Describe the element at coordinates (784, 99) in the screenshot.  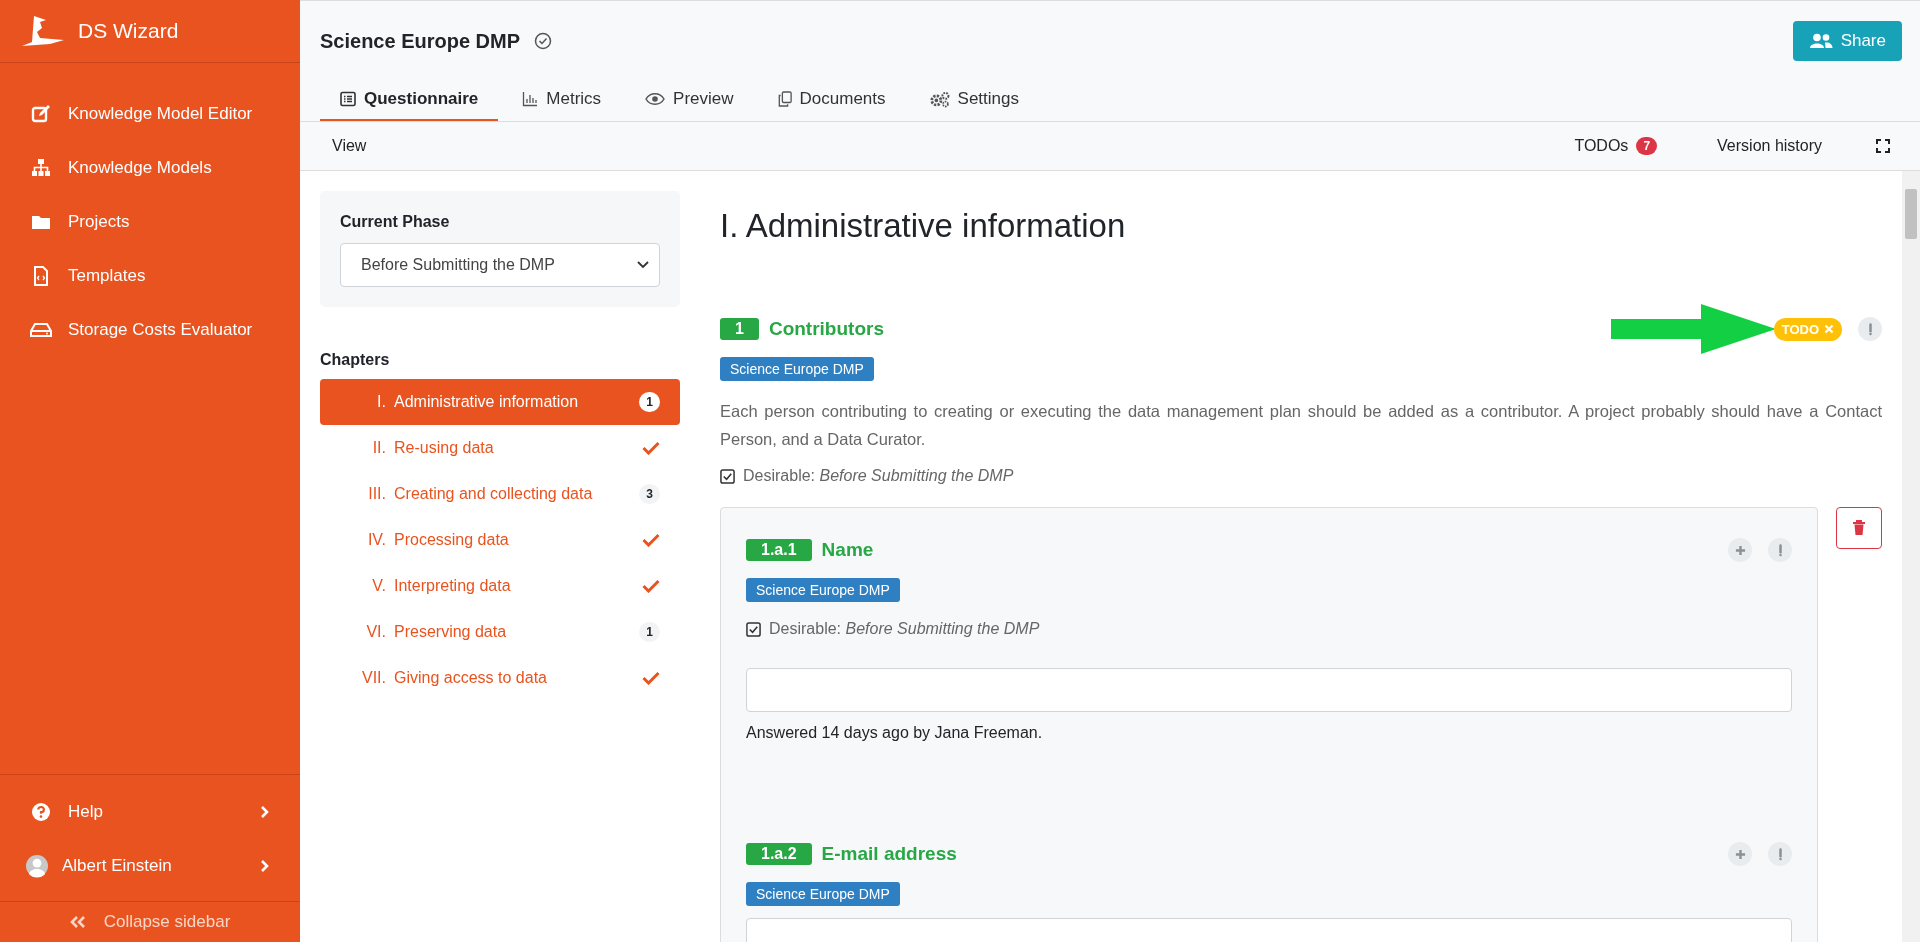
I see `copy-icon` at that location.